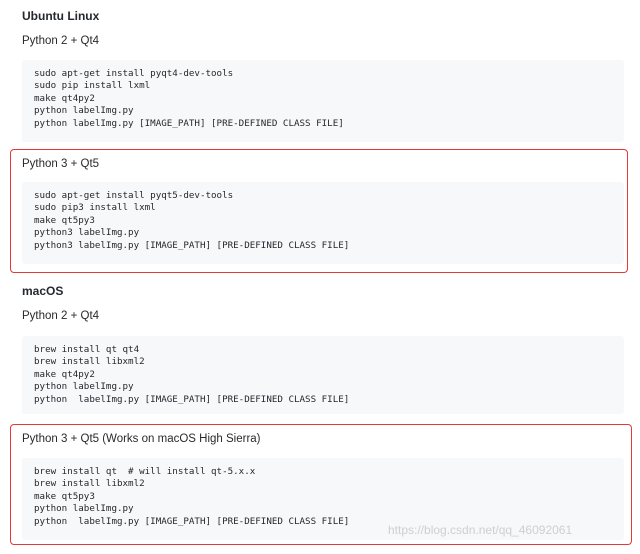  Describe the element at coordinates (95, 208) in the screenshot. I see `code-line: sudo pip3 install lxml` at that location.